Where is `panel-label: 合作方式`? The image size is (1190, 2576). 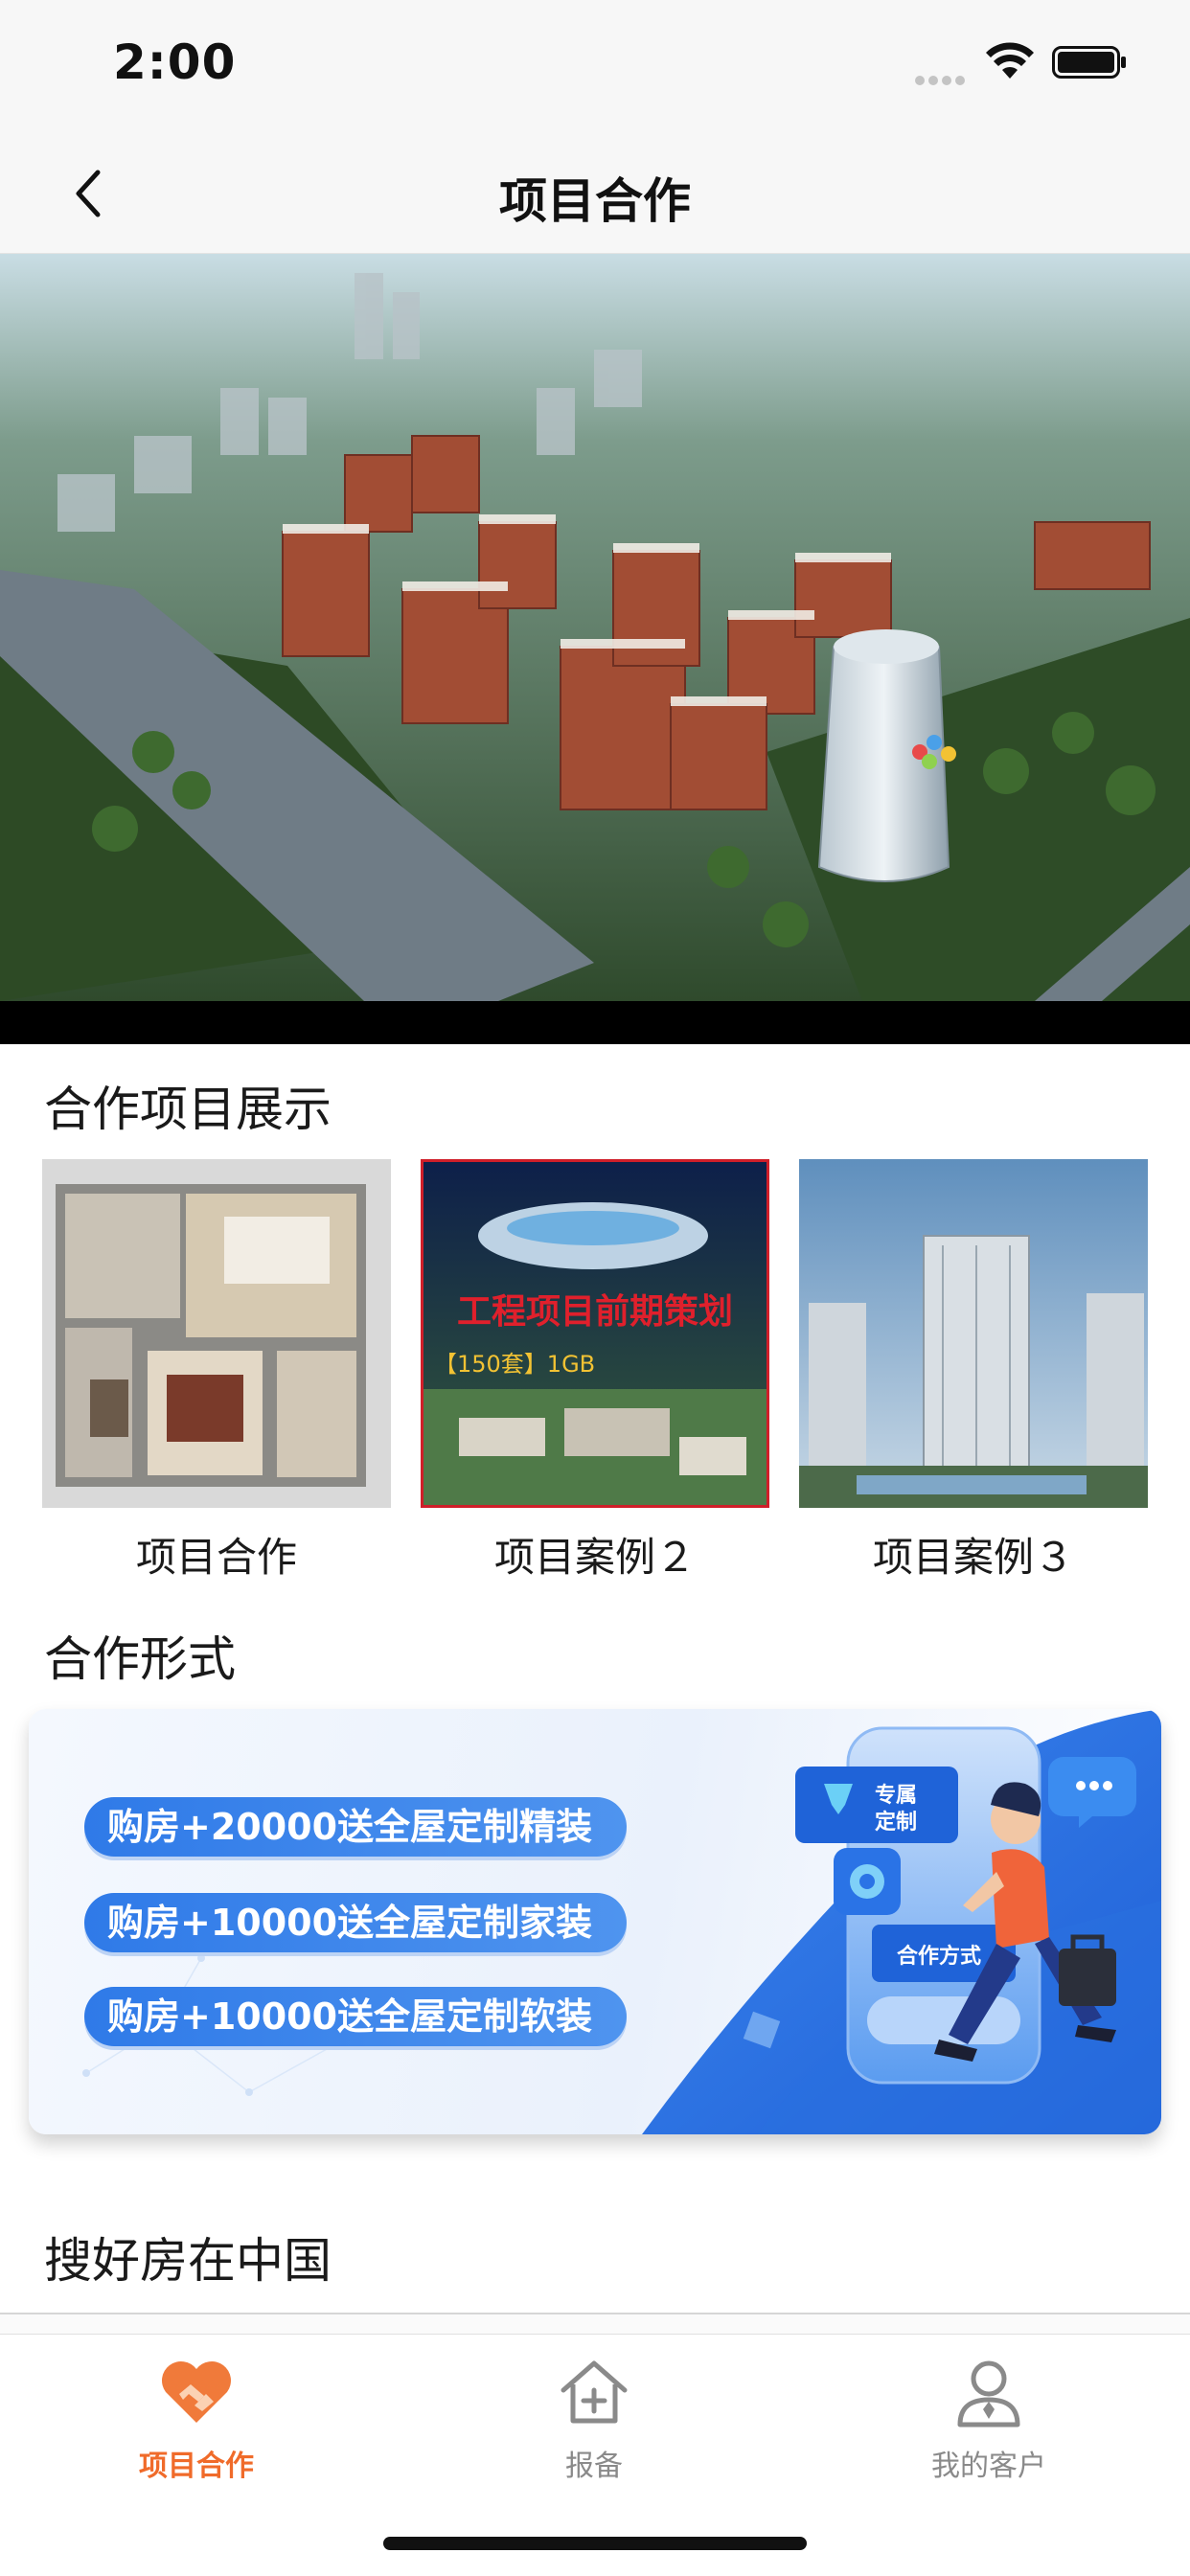
panel-label: 合作方式 is located at coordinates (940, 1957).